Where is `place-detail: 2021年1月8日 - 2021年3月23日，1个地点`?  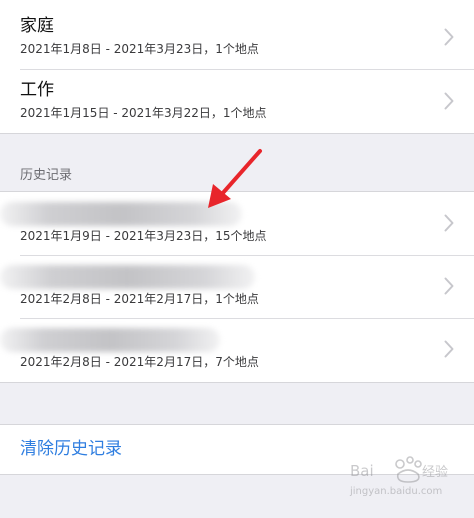
place-detail: 2021年1月8日 - 2021年3月23日，1个地点 is located at coordinates (139, 49).